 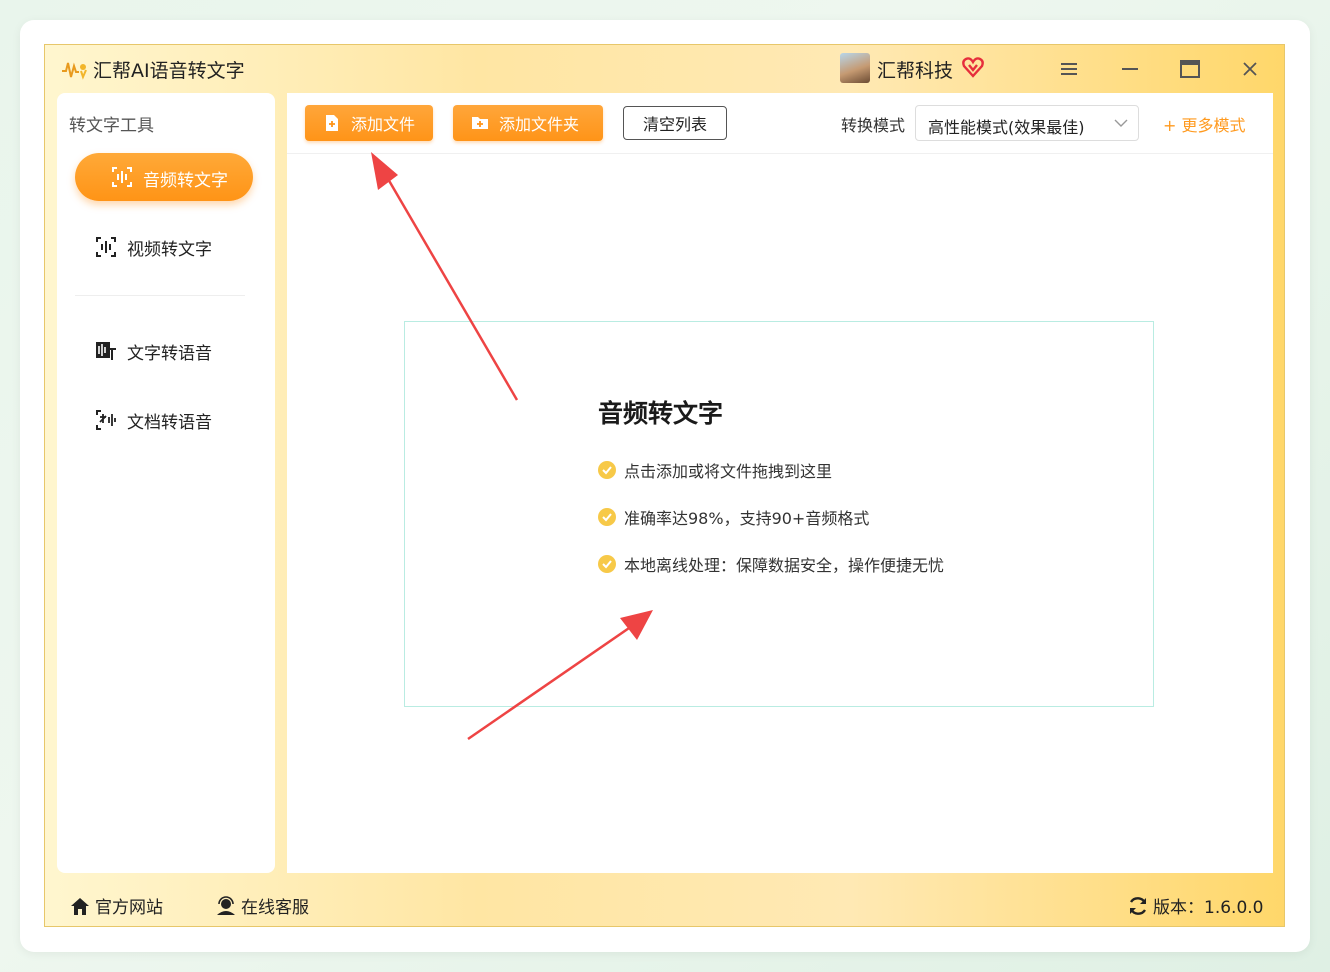 I want to click on sidebar-divider, so click(x=160, y=295).